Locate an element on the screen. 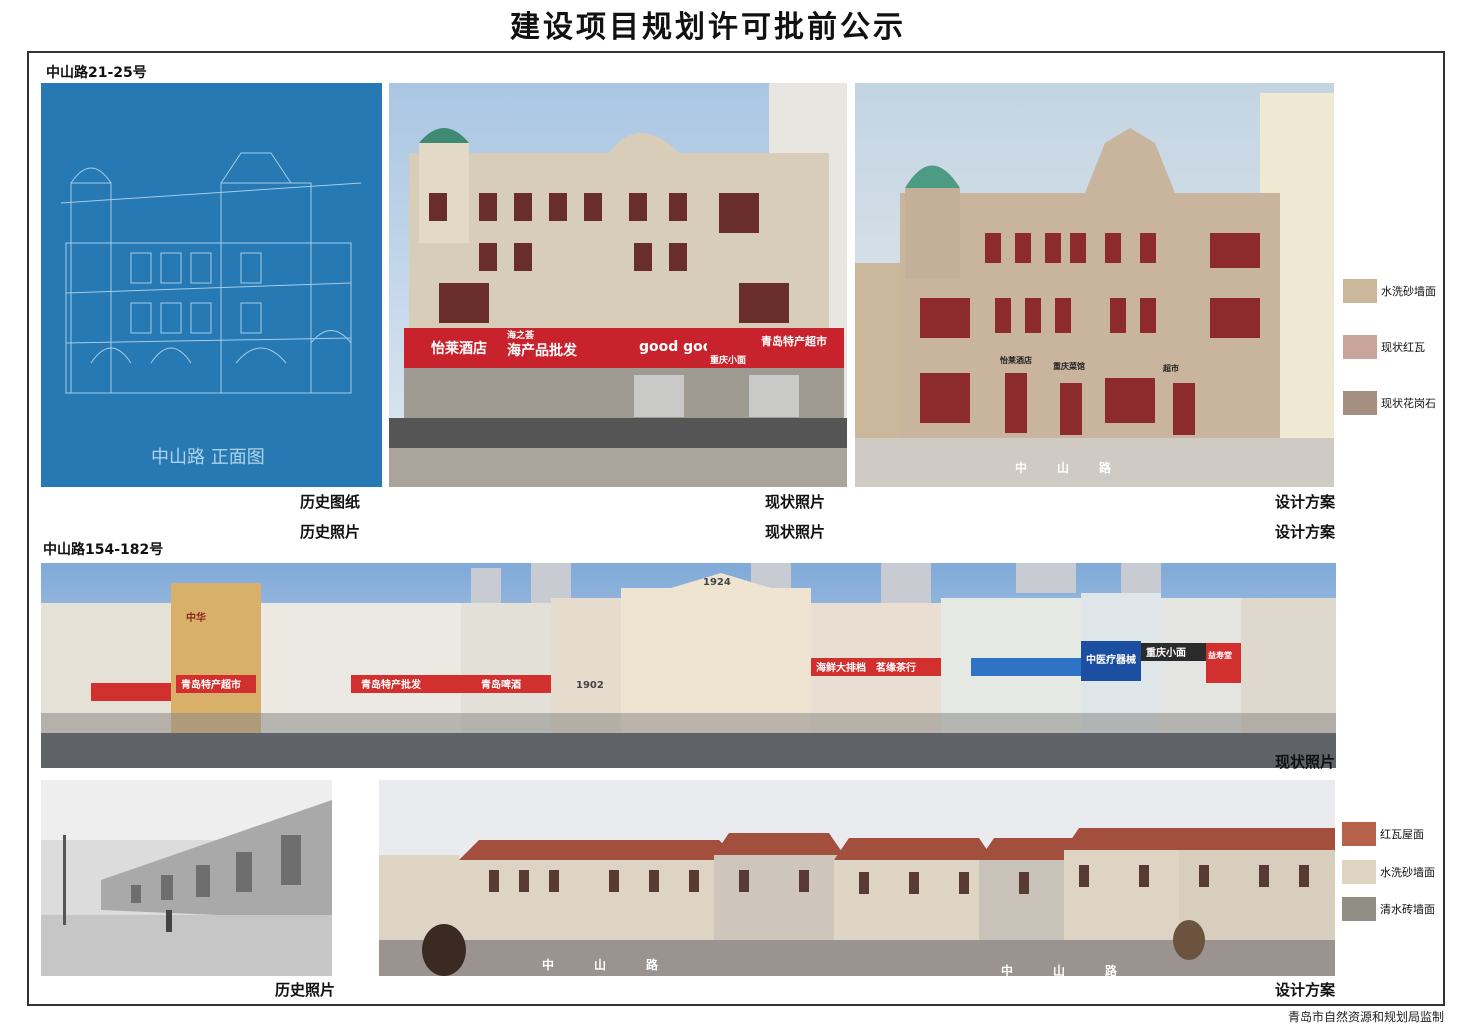 The image size is (1472, 1032). caption-design-2: 设计方案 is located at coordinates (1304, 532).